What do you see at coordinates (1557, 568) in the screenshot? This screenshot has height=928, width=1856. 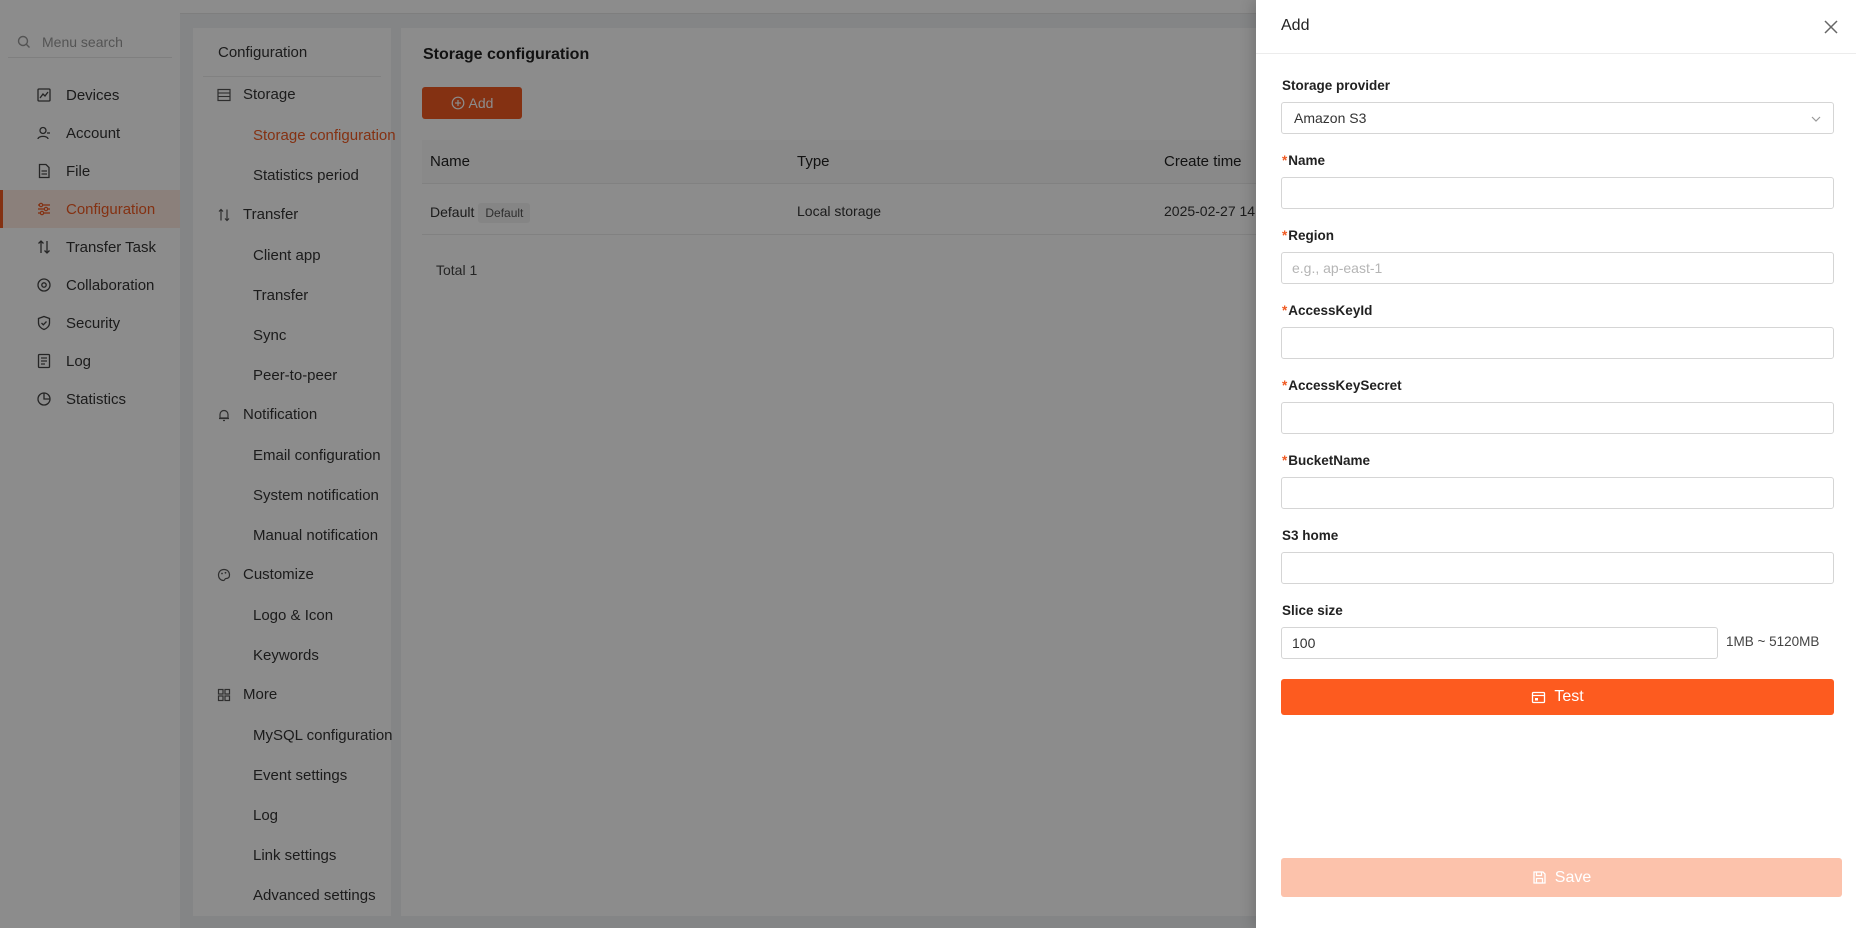 I see `s3-home-field` at bounding box center [1557, 568].